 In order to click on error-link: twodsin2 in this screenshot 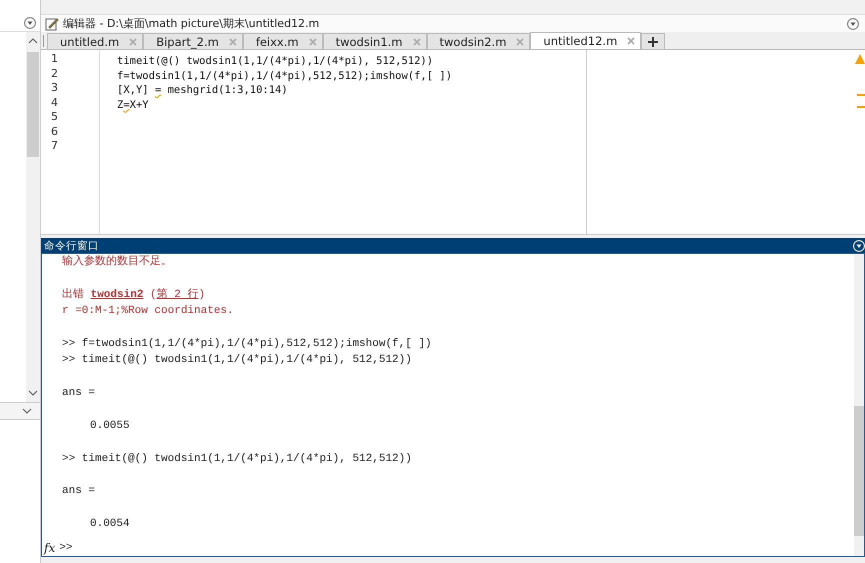, I will do `click(117, 294)`.